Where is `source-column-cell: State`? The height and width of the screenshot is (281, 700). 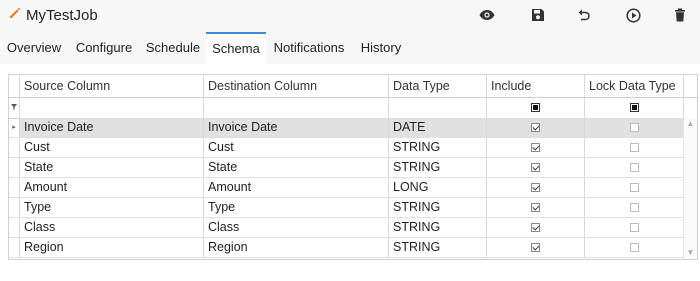 source-column-cell: State is located at coordinates (112, 167).